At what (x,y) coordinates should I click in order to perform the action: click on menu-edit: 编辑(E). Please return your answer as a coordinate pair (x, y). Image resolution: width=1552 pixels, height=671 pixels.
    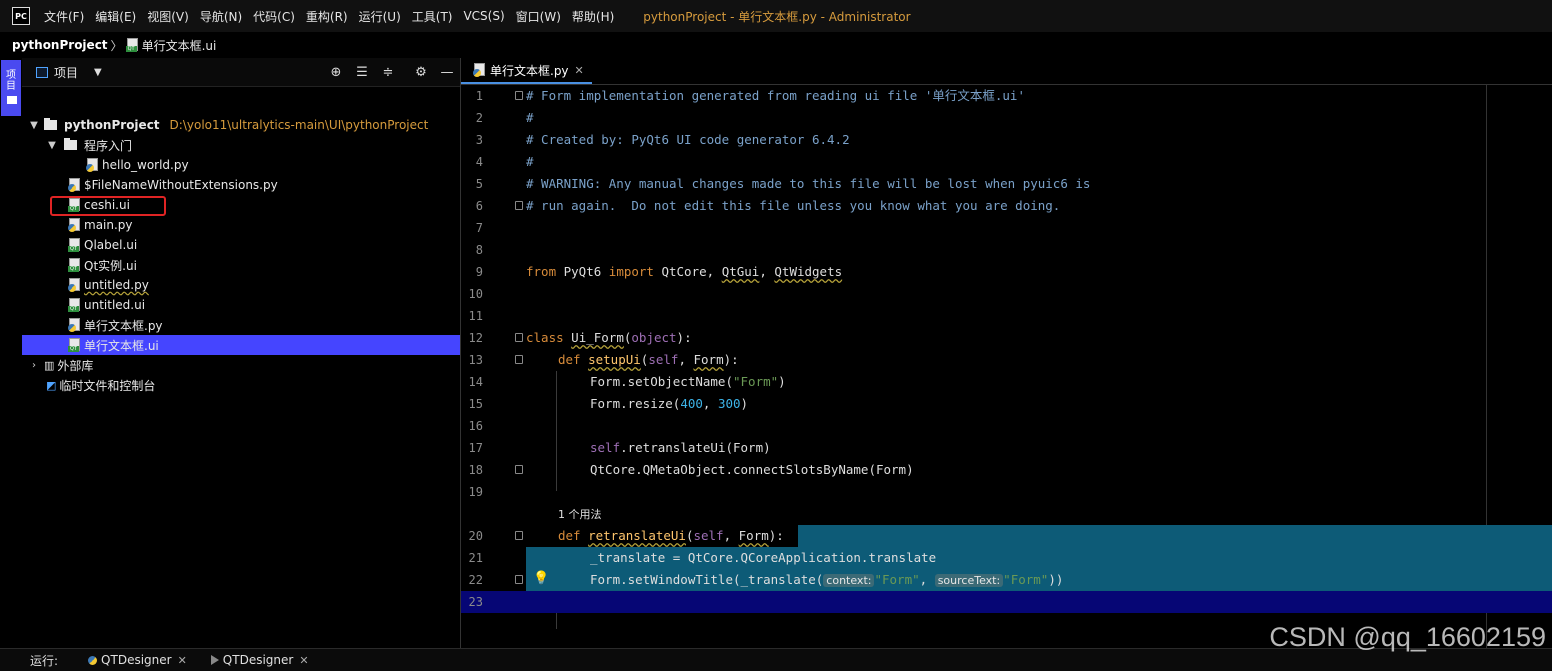
    Looking at the image, I should click on (115, 16).